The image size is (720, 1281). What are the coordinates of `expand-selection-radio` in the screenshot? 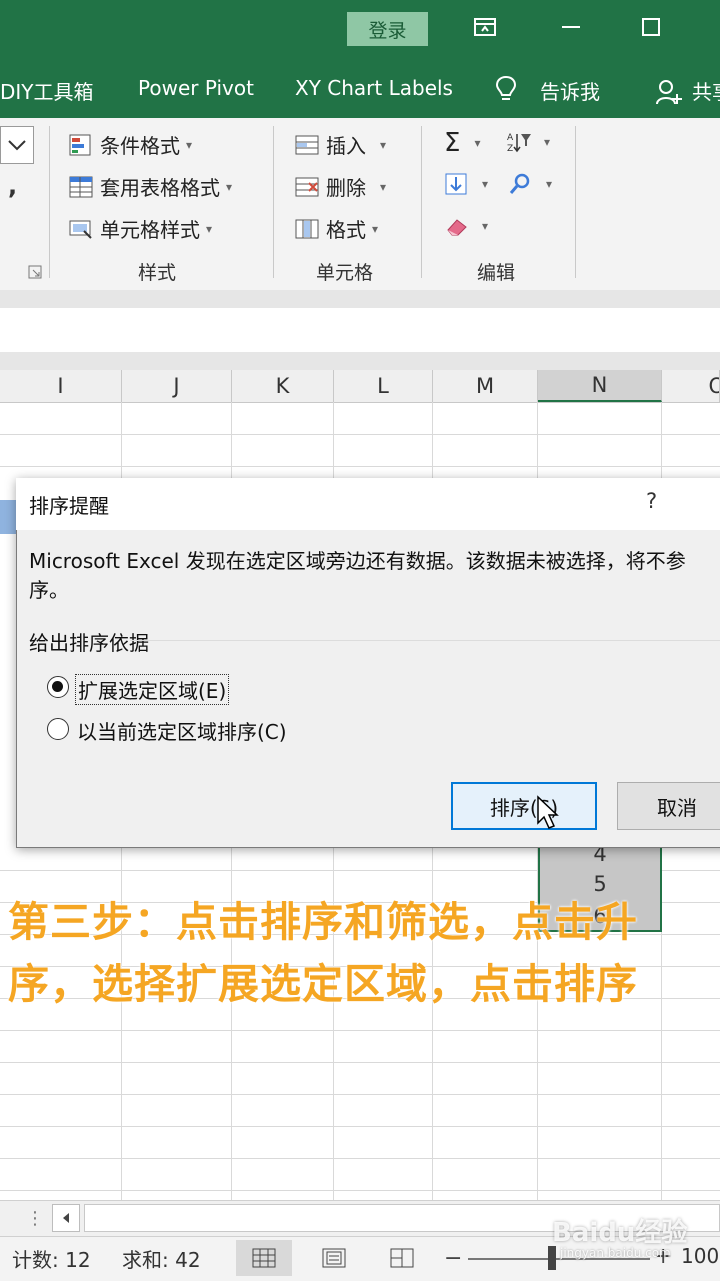 It's located at (58, 687).